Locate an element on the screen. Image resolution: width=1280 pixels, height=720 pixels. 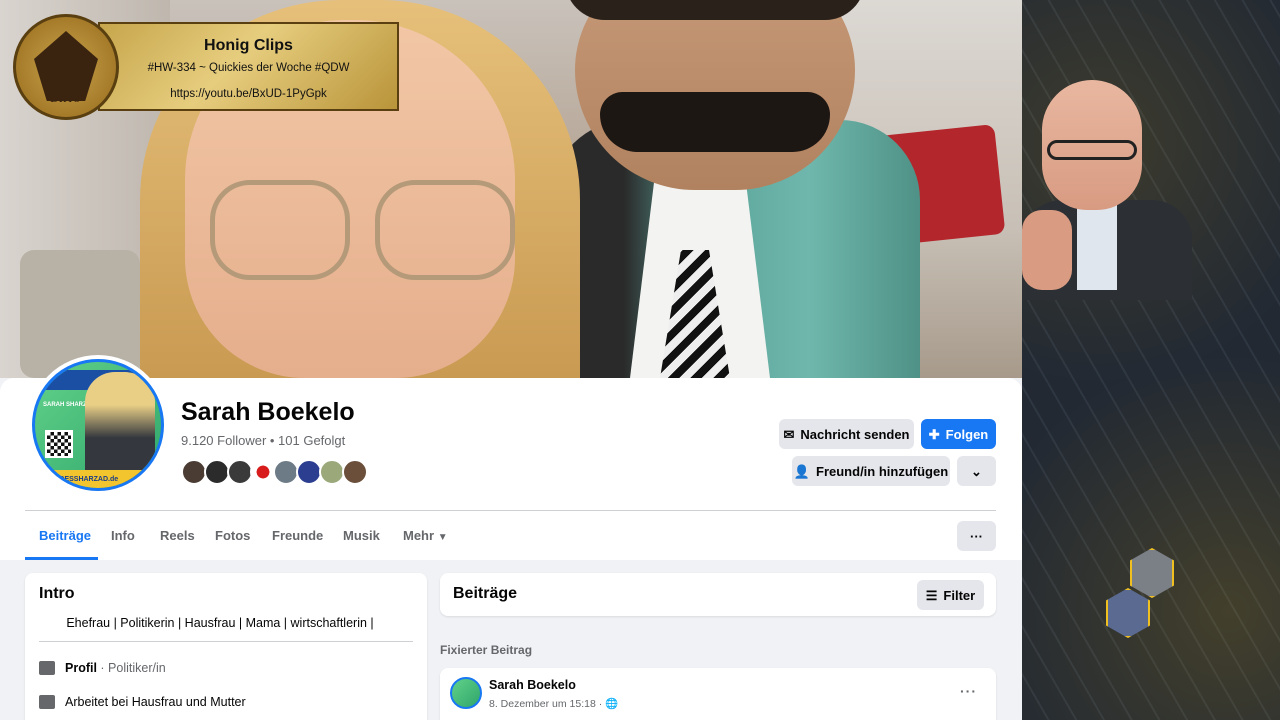
profile-stats: 9.120 Follower • 101 Gefolgt is located at coordinates (263, 440).